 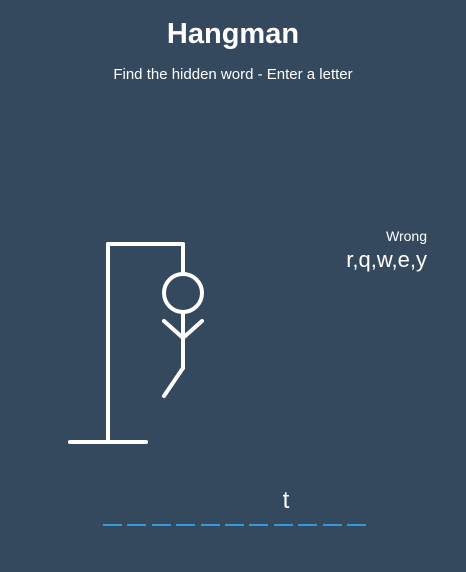 What do you see at coordinates (192, 329) in the screenshot?
I see `figure-right-arm` at bounding box center [192, 329].